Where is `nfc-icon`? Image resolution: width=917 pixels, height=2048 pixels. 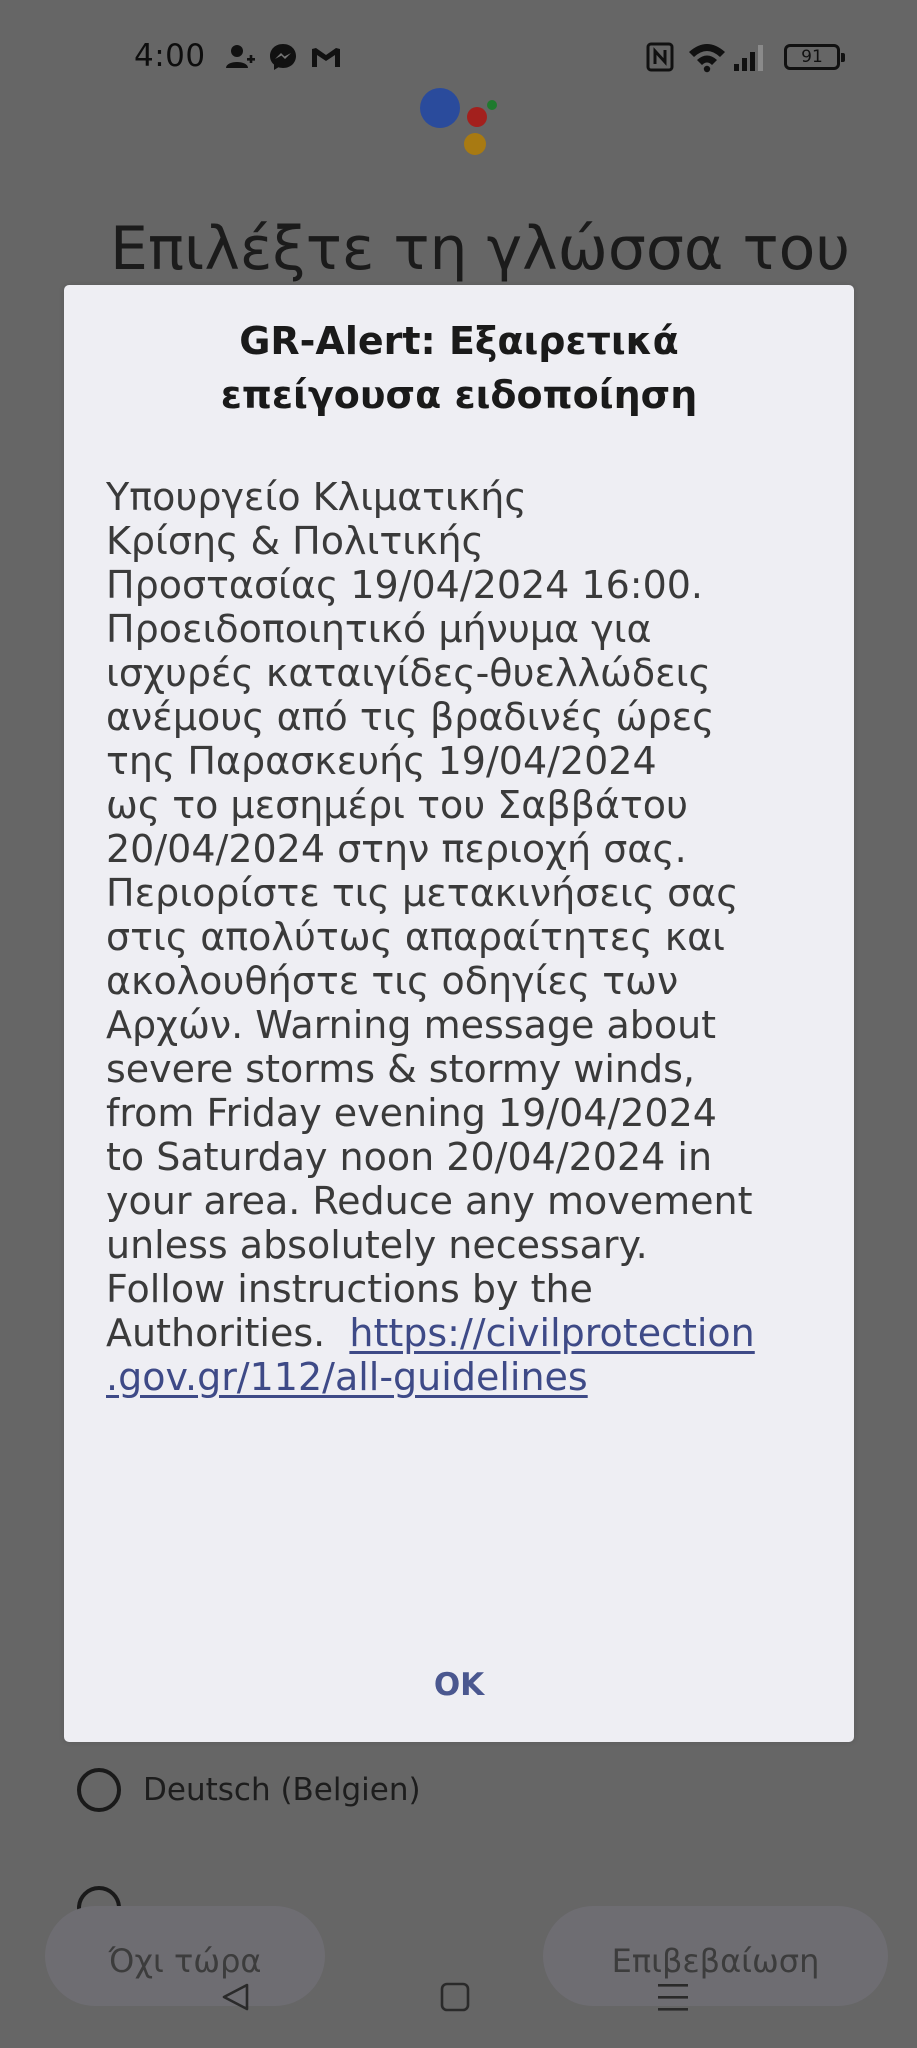
nfc-icon is located at coordinates (660, 57).